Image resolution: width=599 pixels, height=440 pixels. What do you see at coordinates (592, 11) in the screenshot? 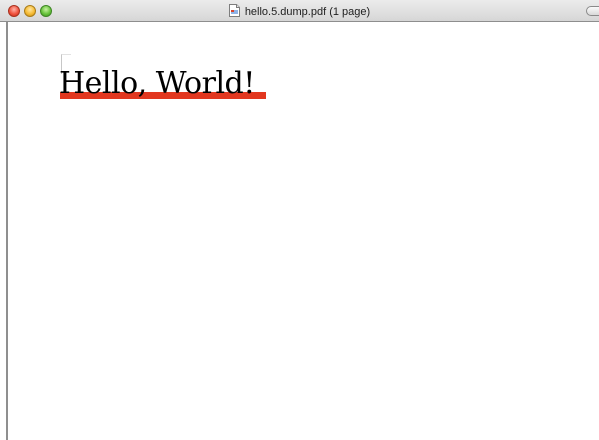
I see `toolbar-toggle-icon` at bounding box center [592, 11].